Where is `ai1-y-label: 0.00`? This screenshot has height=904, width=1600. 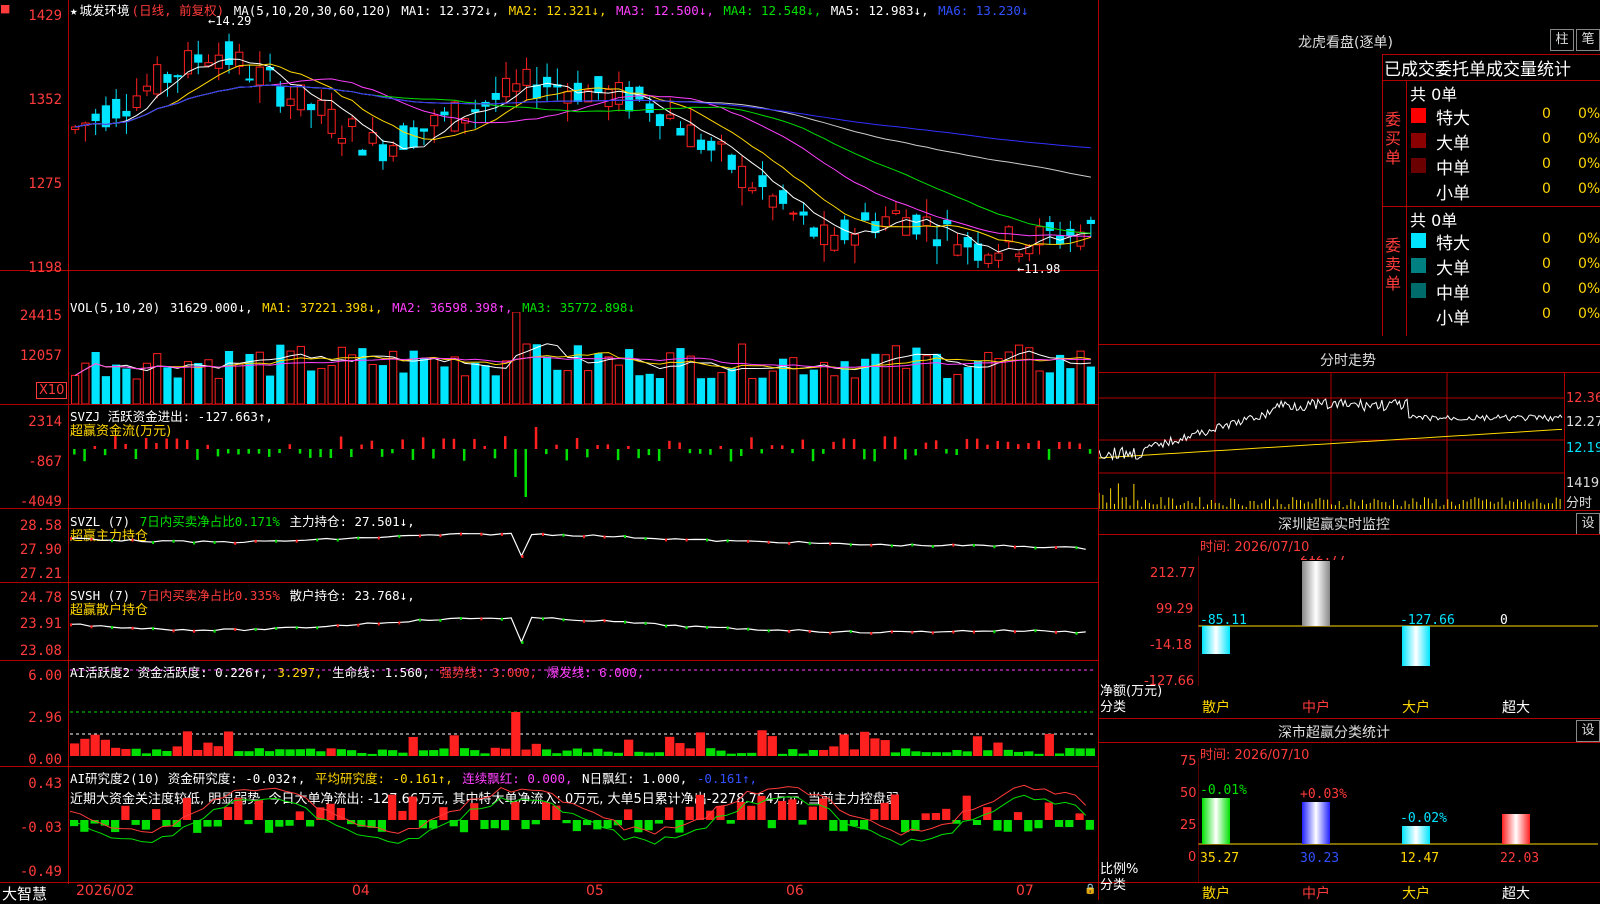
ai1-y-label: 0.00 is located at coordinates (45, 760).